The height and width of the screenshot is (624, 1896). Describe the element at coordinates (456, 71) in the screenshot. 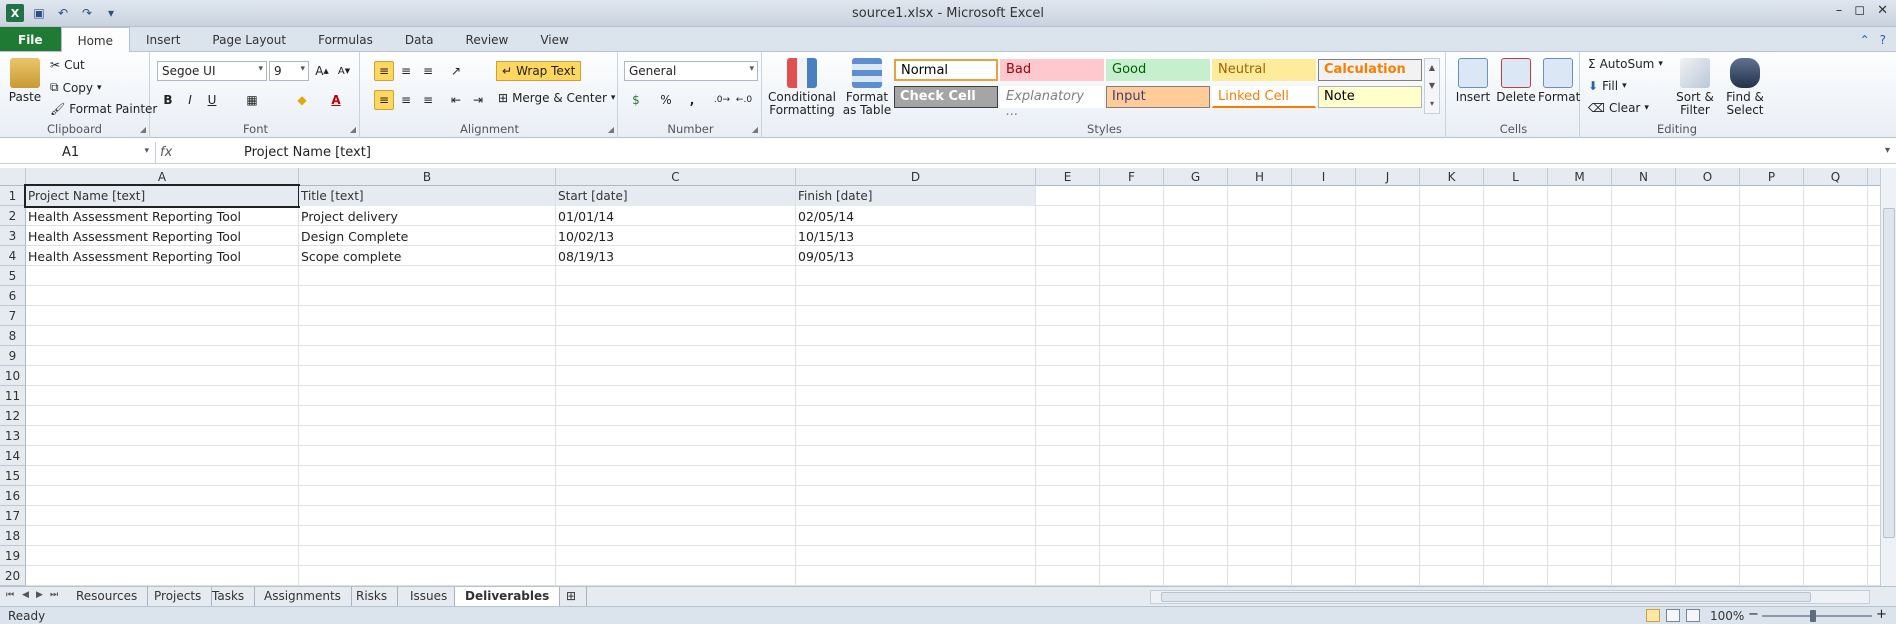

I see `orientation-icon: ↗` at that location.